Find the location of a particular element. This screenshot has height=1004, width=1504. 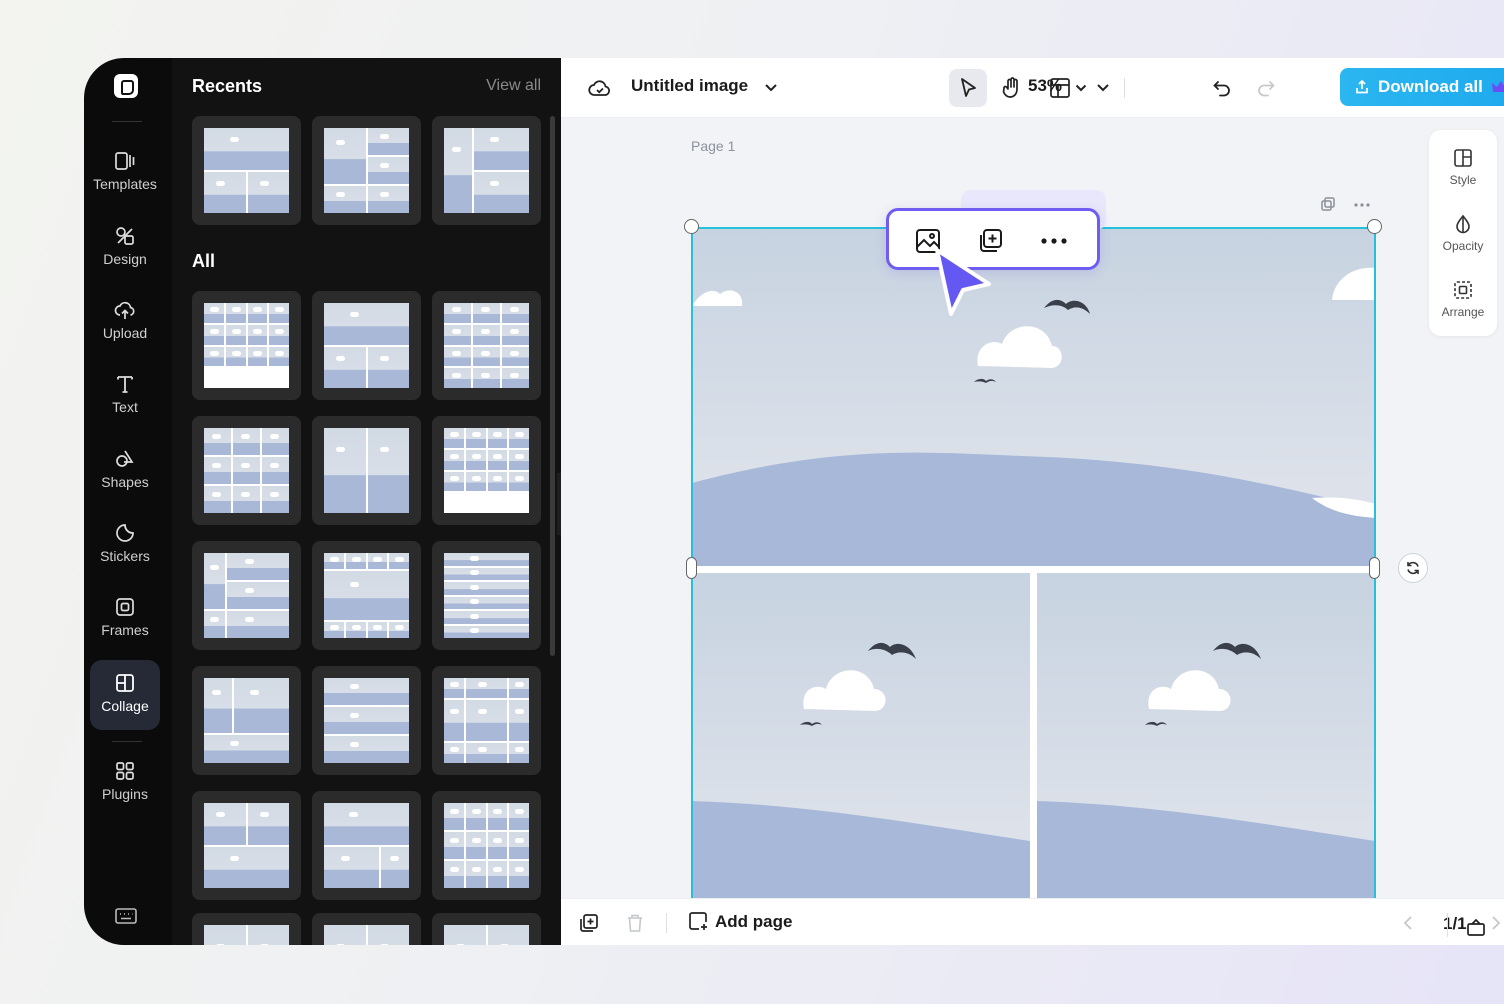

resize-handle-left is located at coordinates (691, 568).